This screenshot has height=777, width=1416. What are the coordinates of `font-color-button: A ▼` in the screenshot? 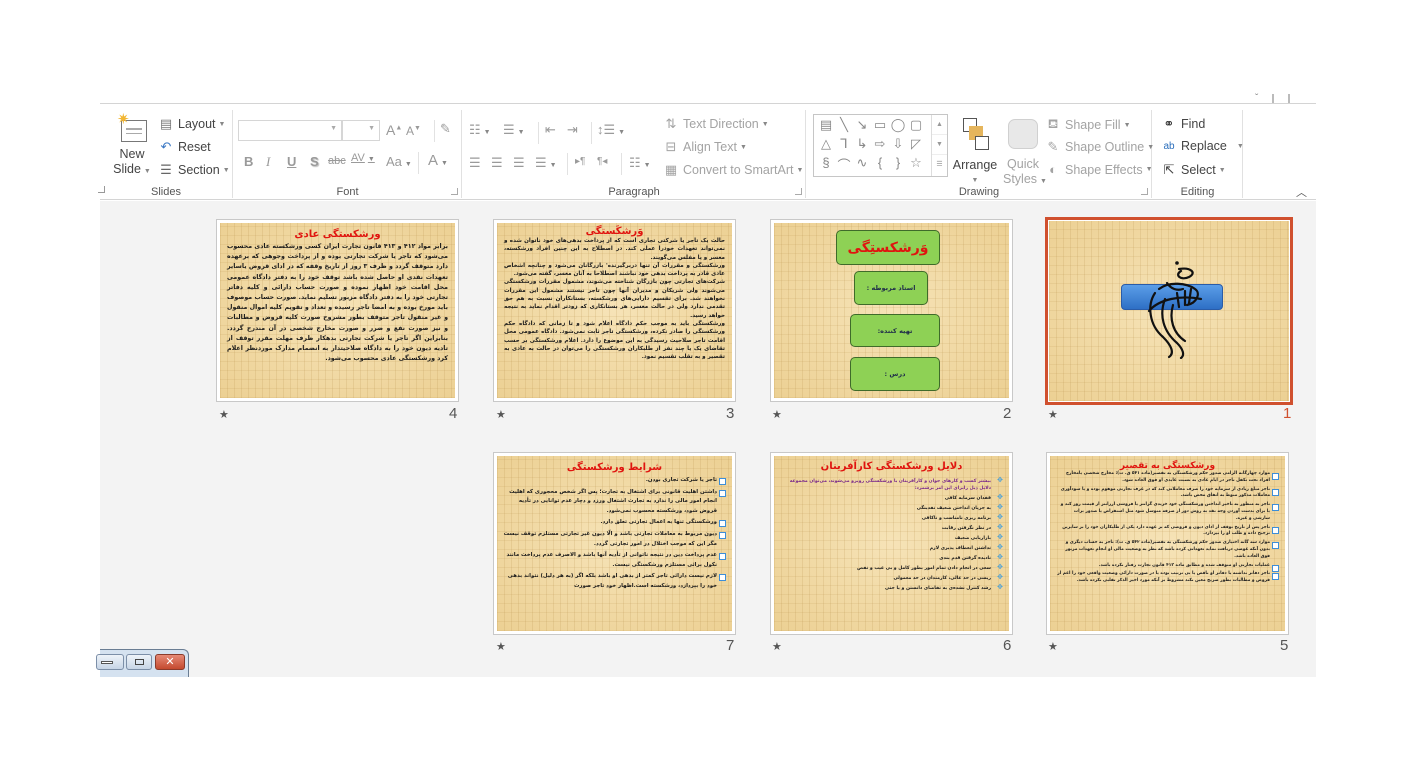 It's located at (438, 160).